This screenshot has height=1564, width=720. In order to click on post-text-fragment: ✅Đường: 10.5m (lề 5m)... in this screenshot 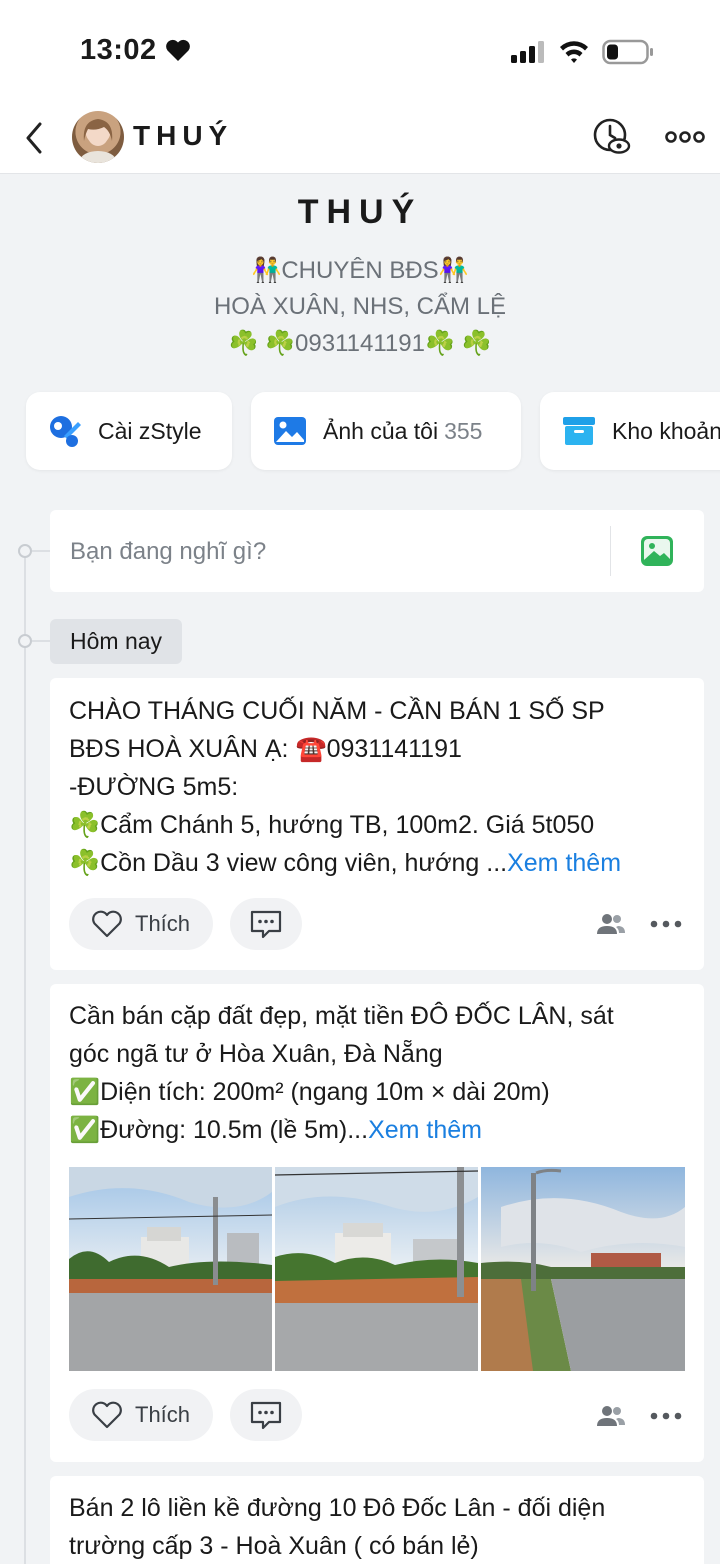, I will do `click(219, 1130)`.